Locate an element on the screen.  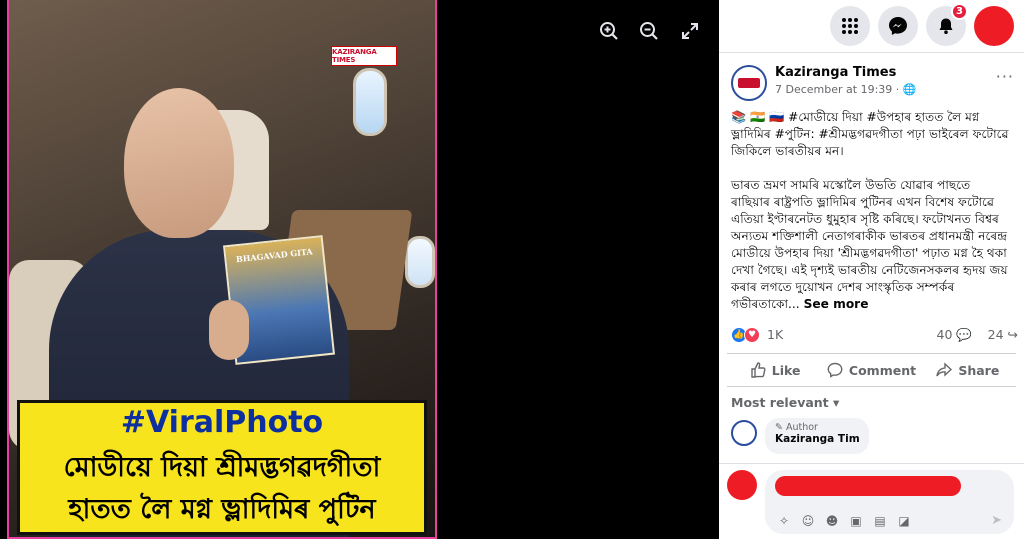
zoom-out-button is located at coordinates (649, 31).